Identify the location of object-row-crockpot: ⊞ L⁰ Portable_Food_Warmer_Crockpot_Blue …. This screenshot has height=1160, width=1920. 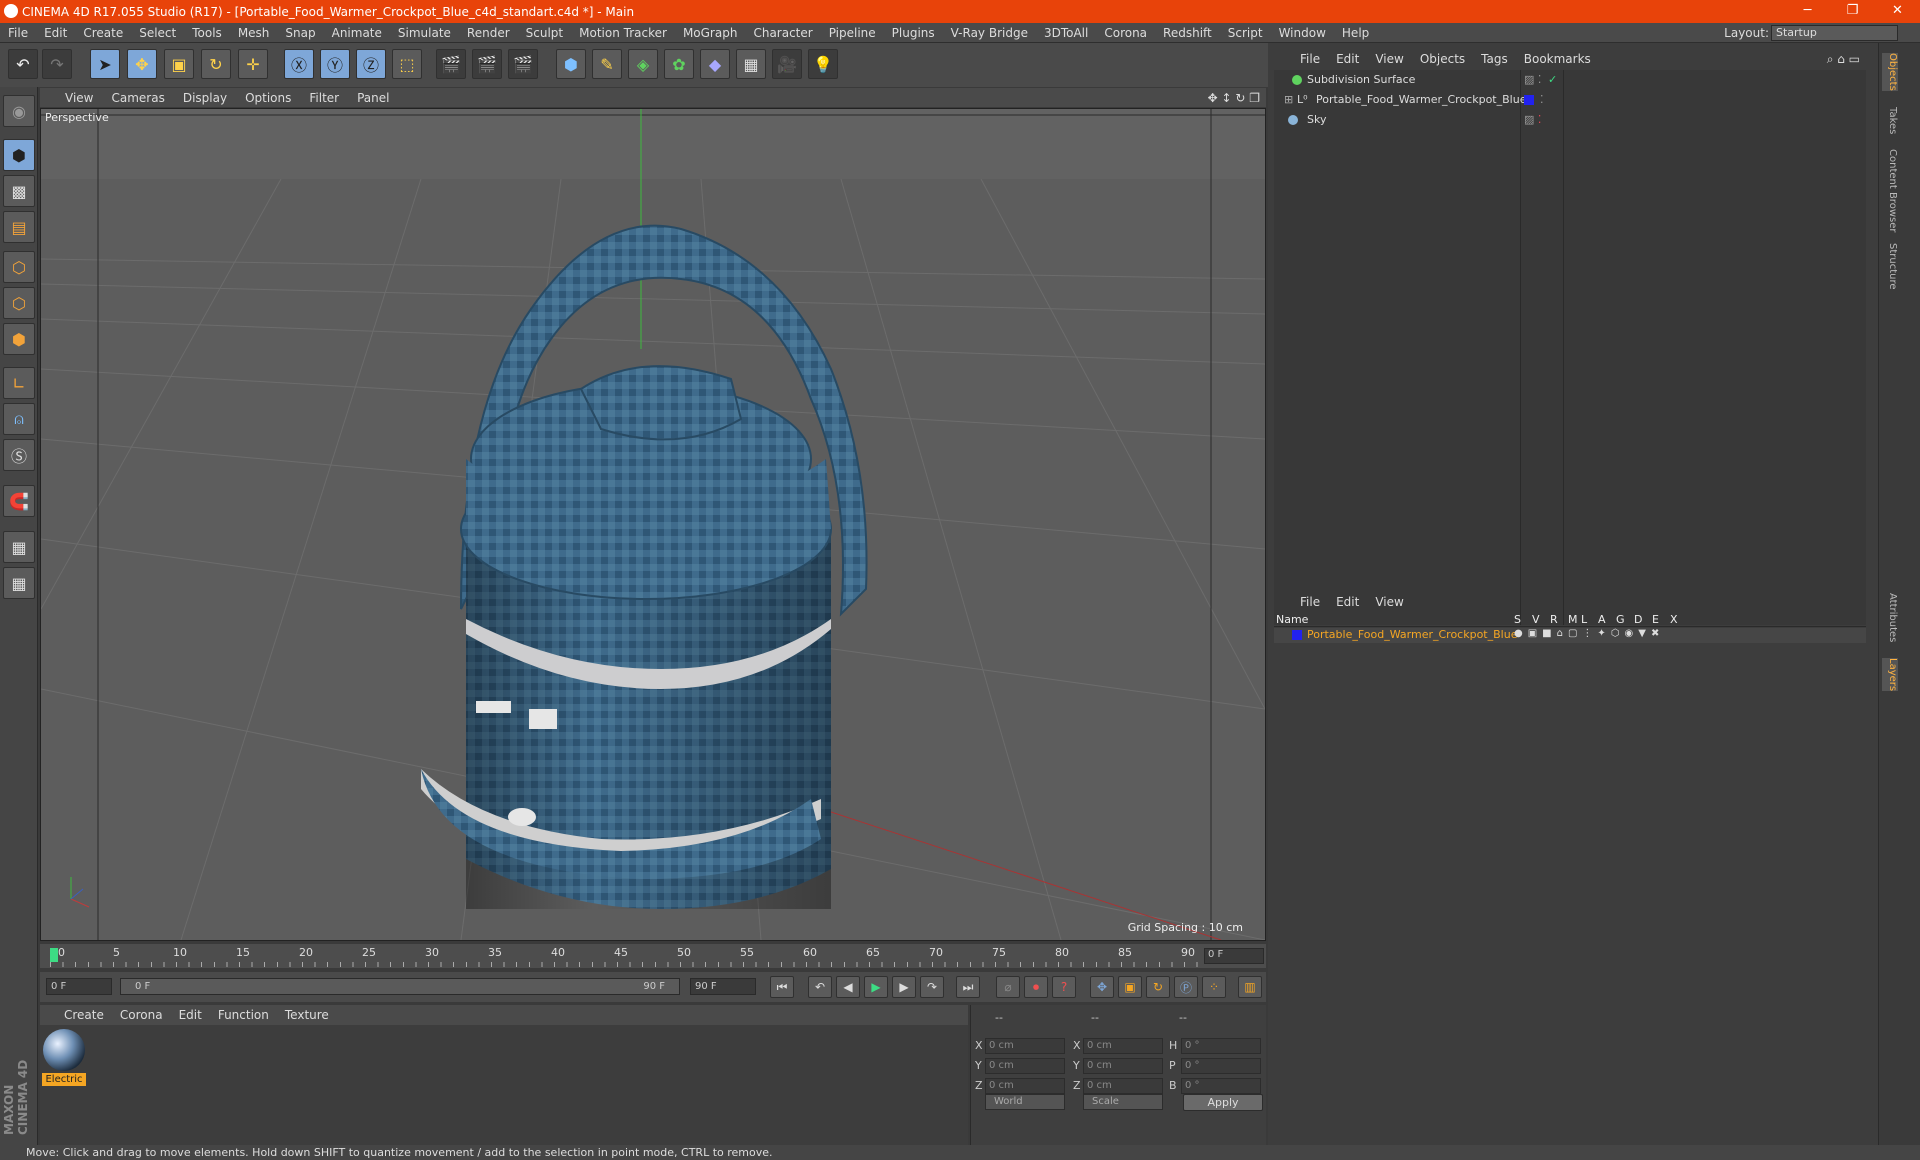
(1570, 100).